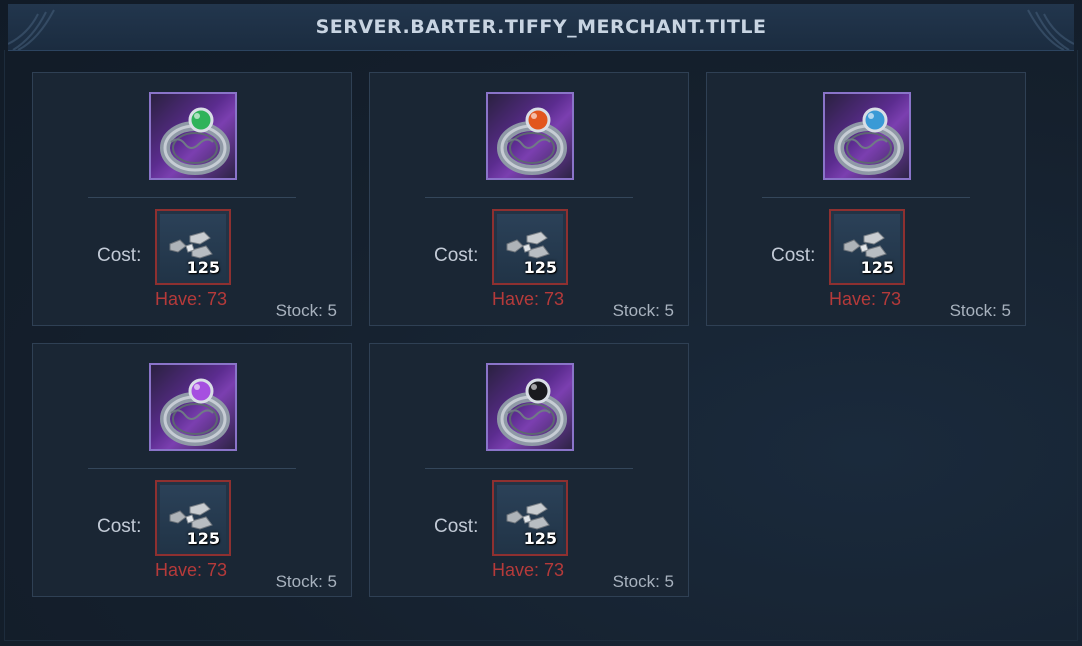 This screenshot has width=1082, height=646. Describe the element at coordinates (530, 407) in the screenshot. I see `ring-black-gem-icon` at that location.